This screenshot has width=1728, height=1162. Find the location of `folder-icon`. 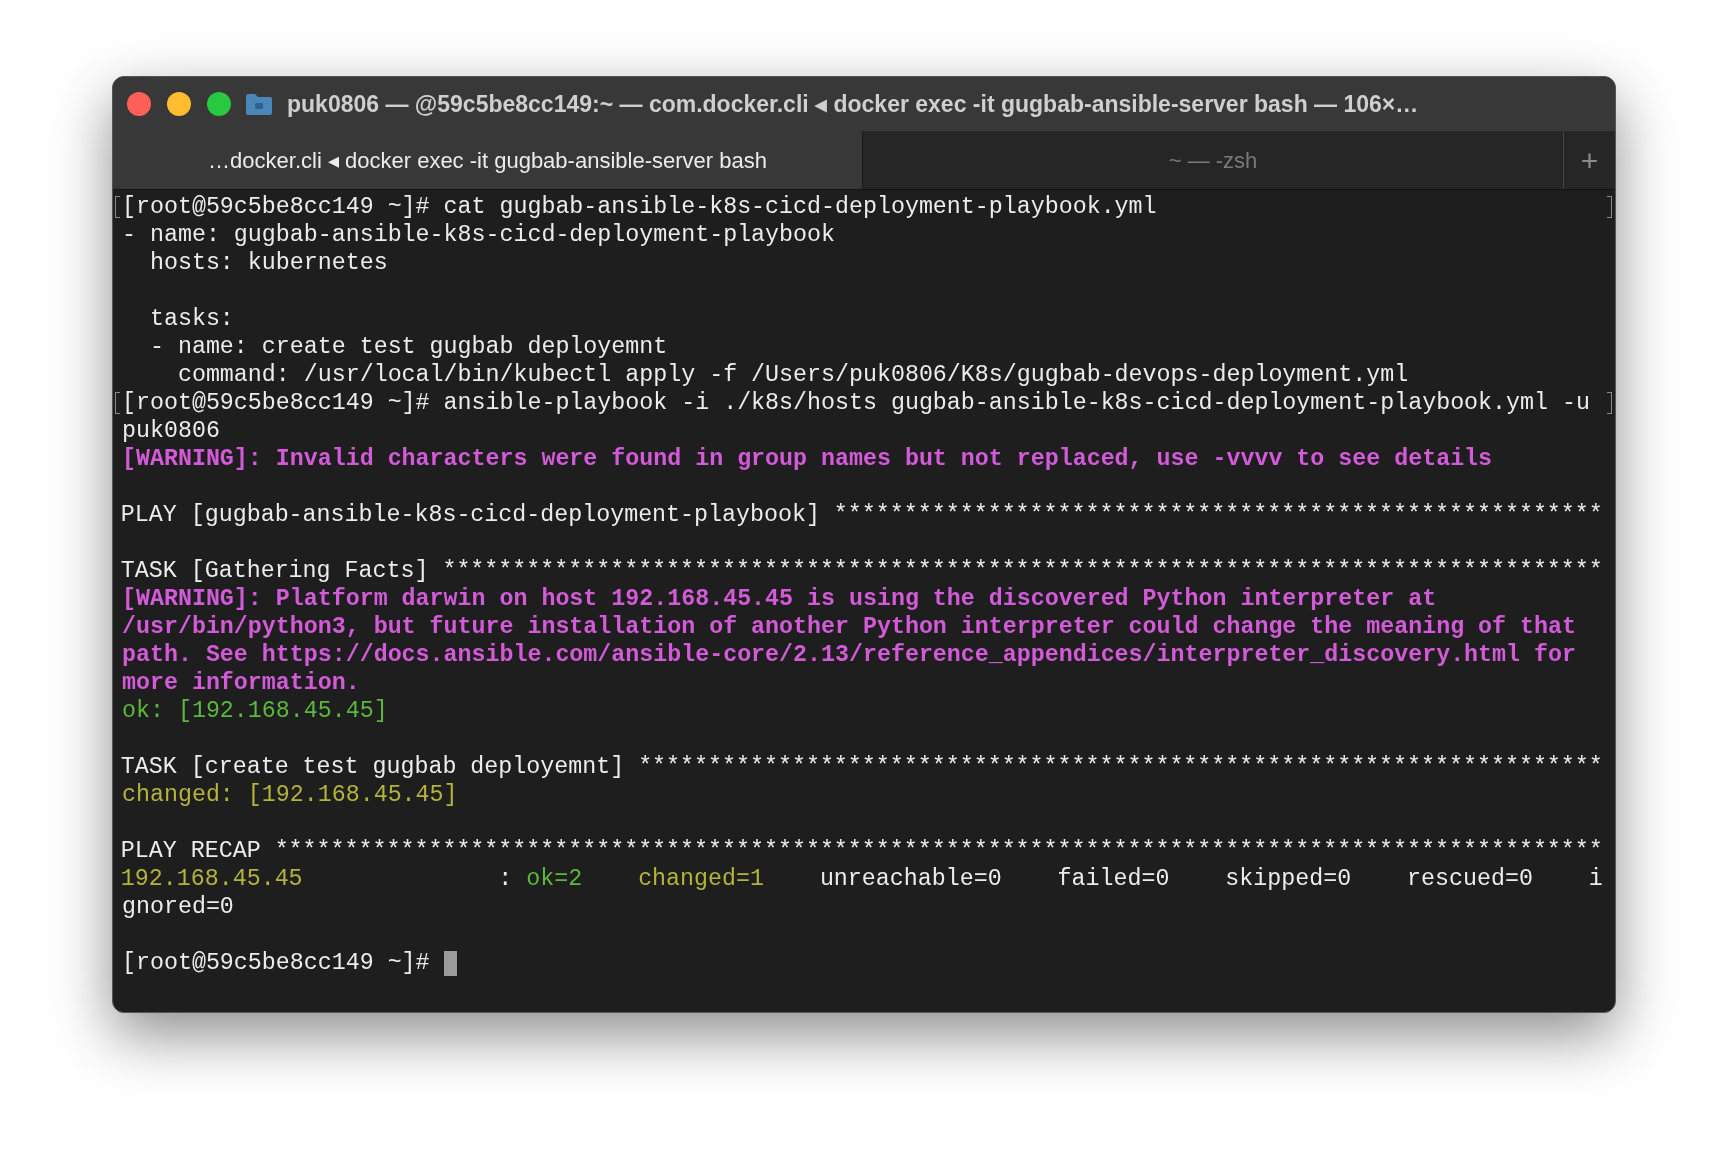

folder-icon is located at coordinates (259, 104).